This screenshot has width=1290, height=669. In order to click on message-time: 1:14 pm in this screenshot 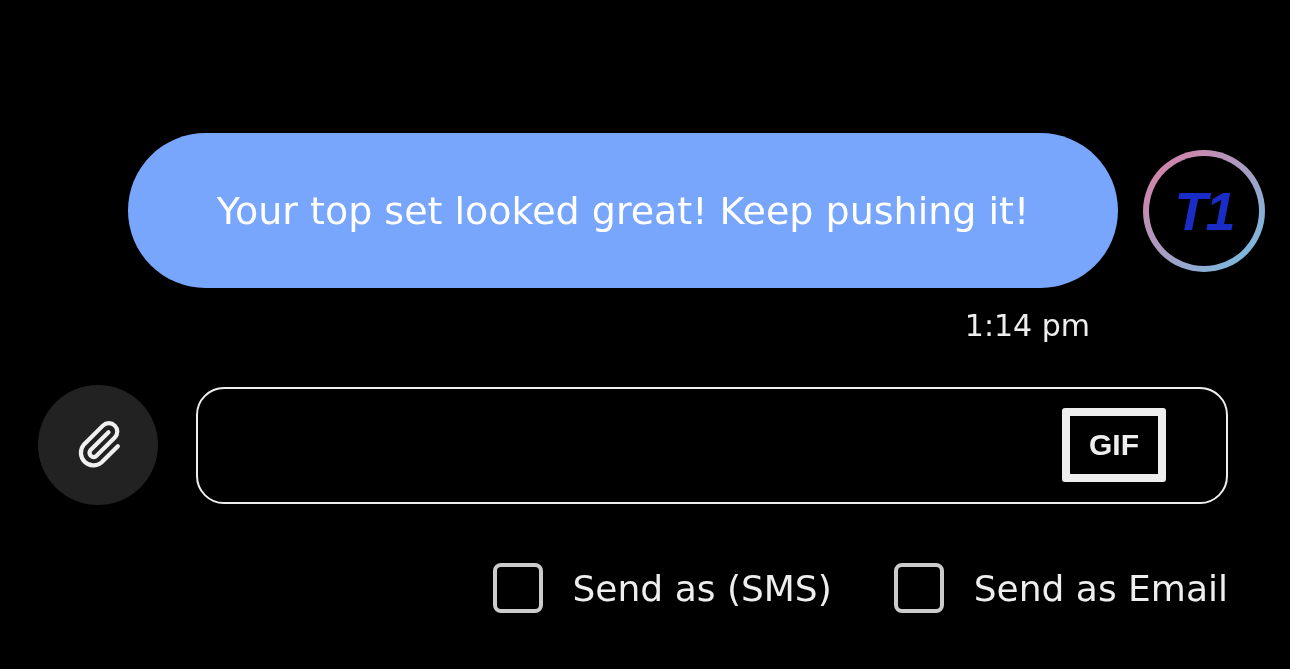, I will do `click(1027, 325)`.